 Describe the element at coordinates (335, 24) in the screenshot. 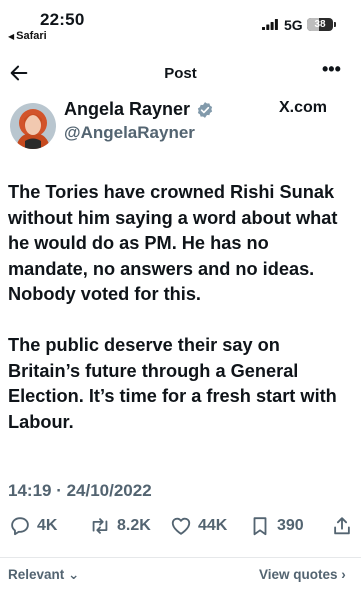

I see `battery-cap` at that location.